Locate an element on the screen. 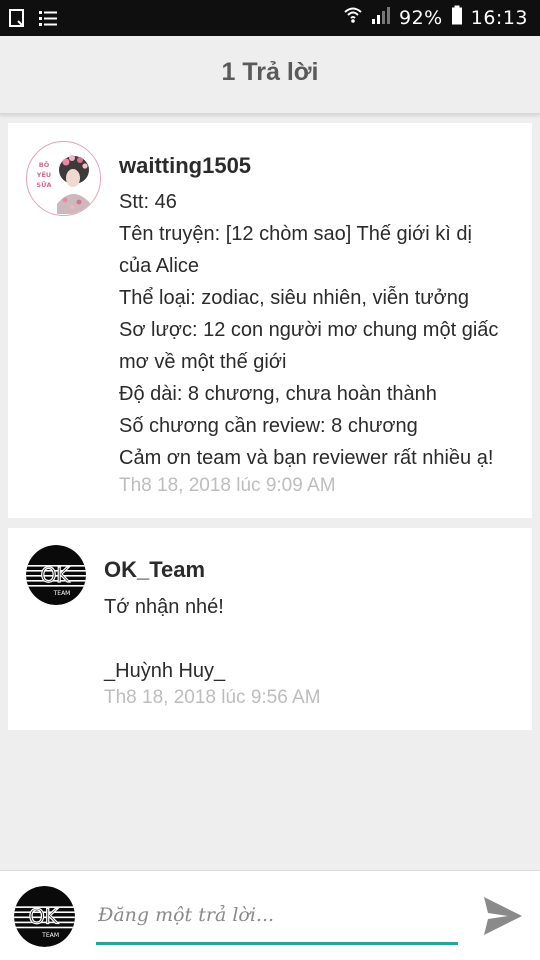 This screenshot has width=540, height=960. clock-time: 16:13 is located at coordinates (499, 17).